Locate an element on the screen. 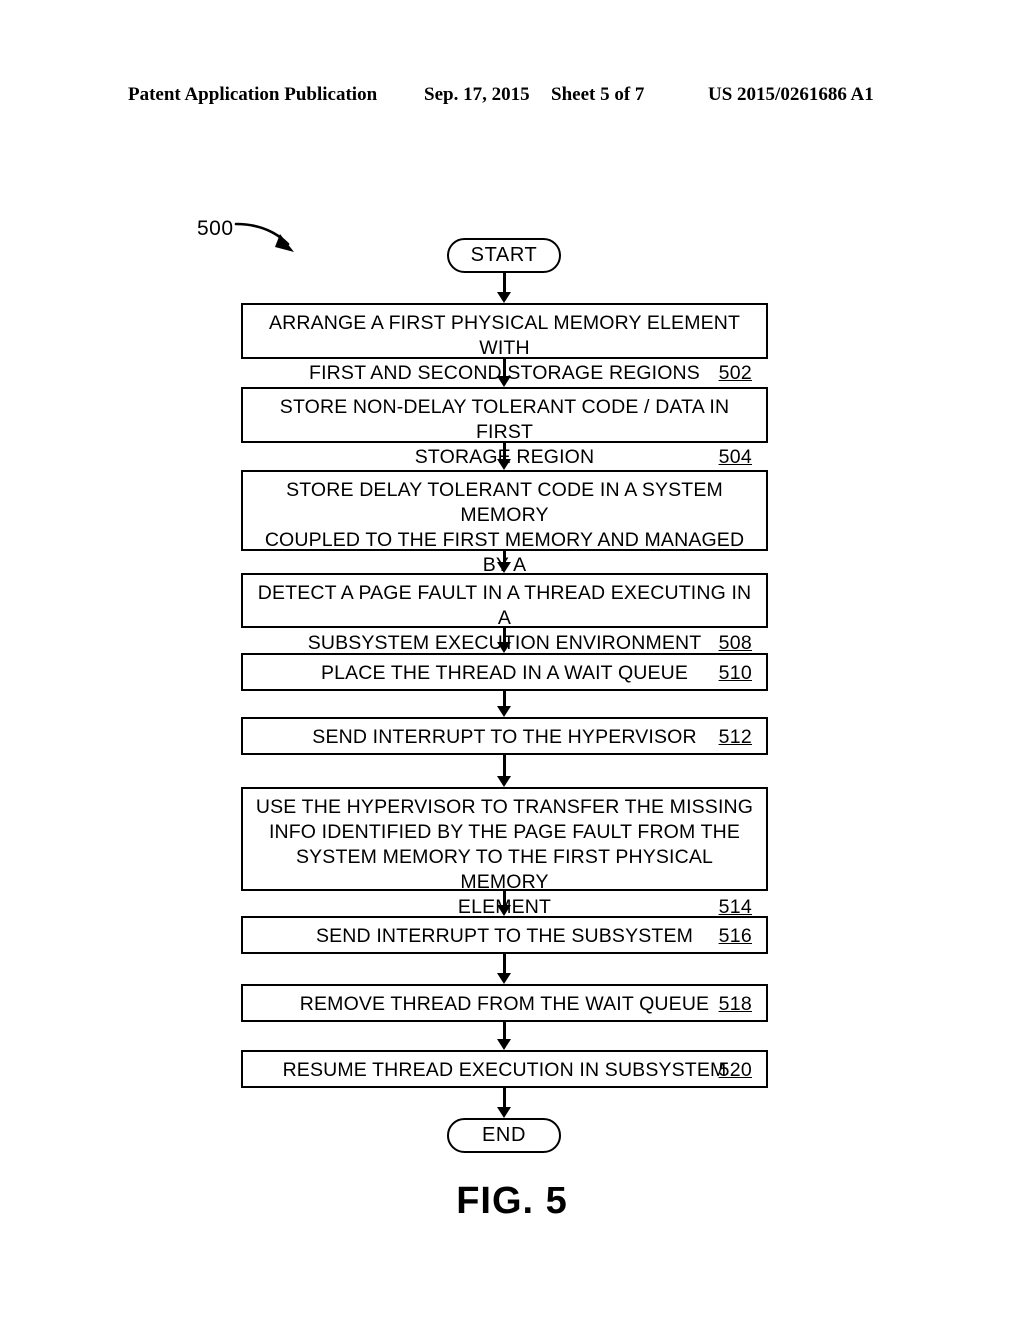  process-step-512: SEND INTERRUPT TO THE HYPERVISOR 512 is located at coordinates (504, 736).